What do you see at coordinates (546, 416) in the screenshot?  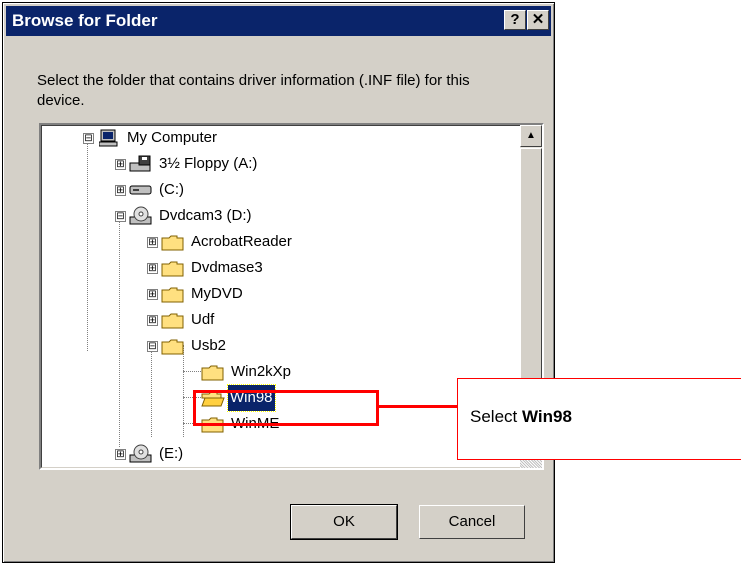 I see `callout-bold: Win98` at bounding box center [546, 416].